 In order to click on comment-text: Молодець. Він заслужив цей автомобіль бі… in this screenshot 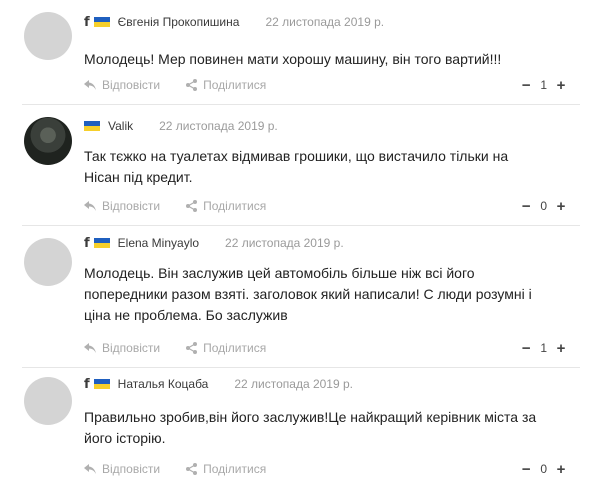, I will do `click(324, 294)`.